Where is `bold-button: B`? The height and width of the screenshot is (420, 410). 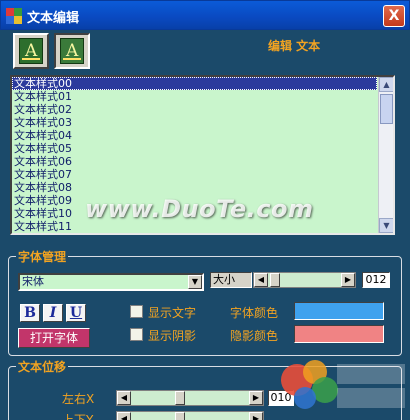 bold-button: B is located at coordinates (30, 313).